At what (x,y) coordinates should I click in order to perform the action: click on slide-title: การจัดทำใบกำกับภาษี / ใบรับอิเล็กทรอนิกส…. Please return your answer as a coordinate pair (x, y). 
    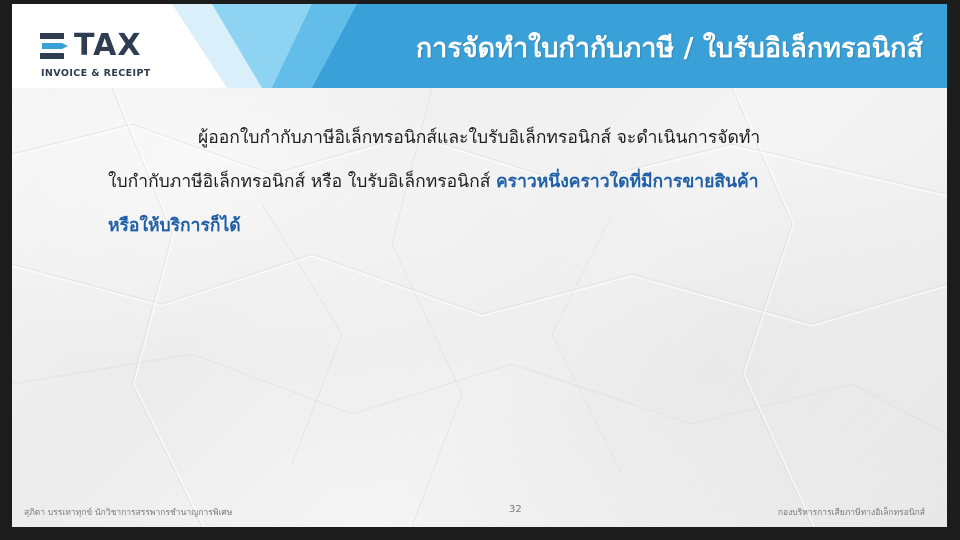
    Looking at the image, I should click on (669, 48).